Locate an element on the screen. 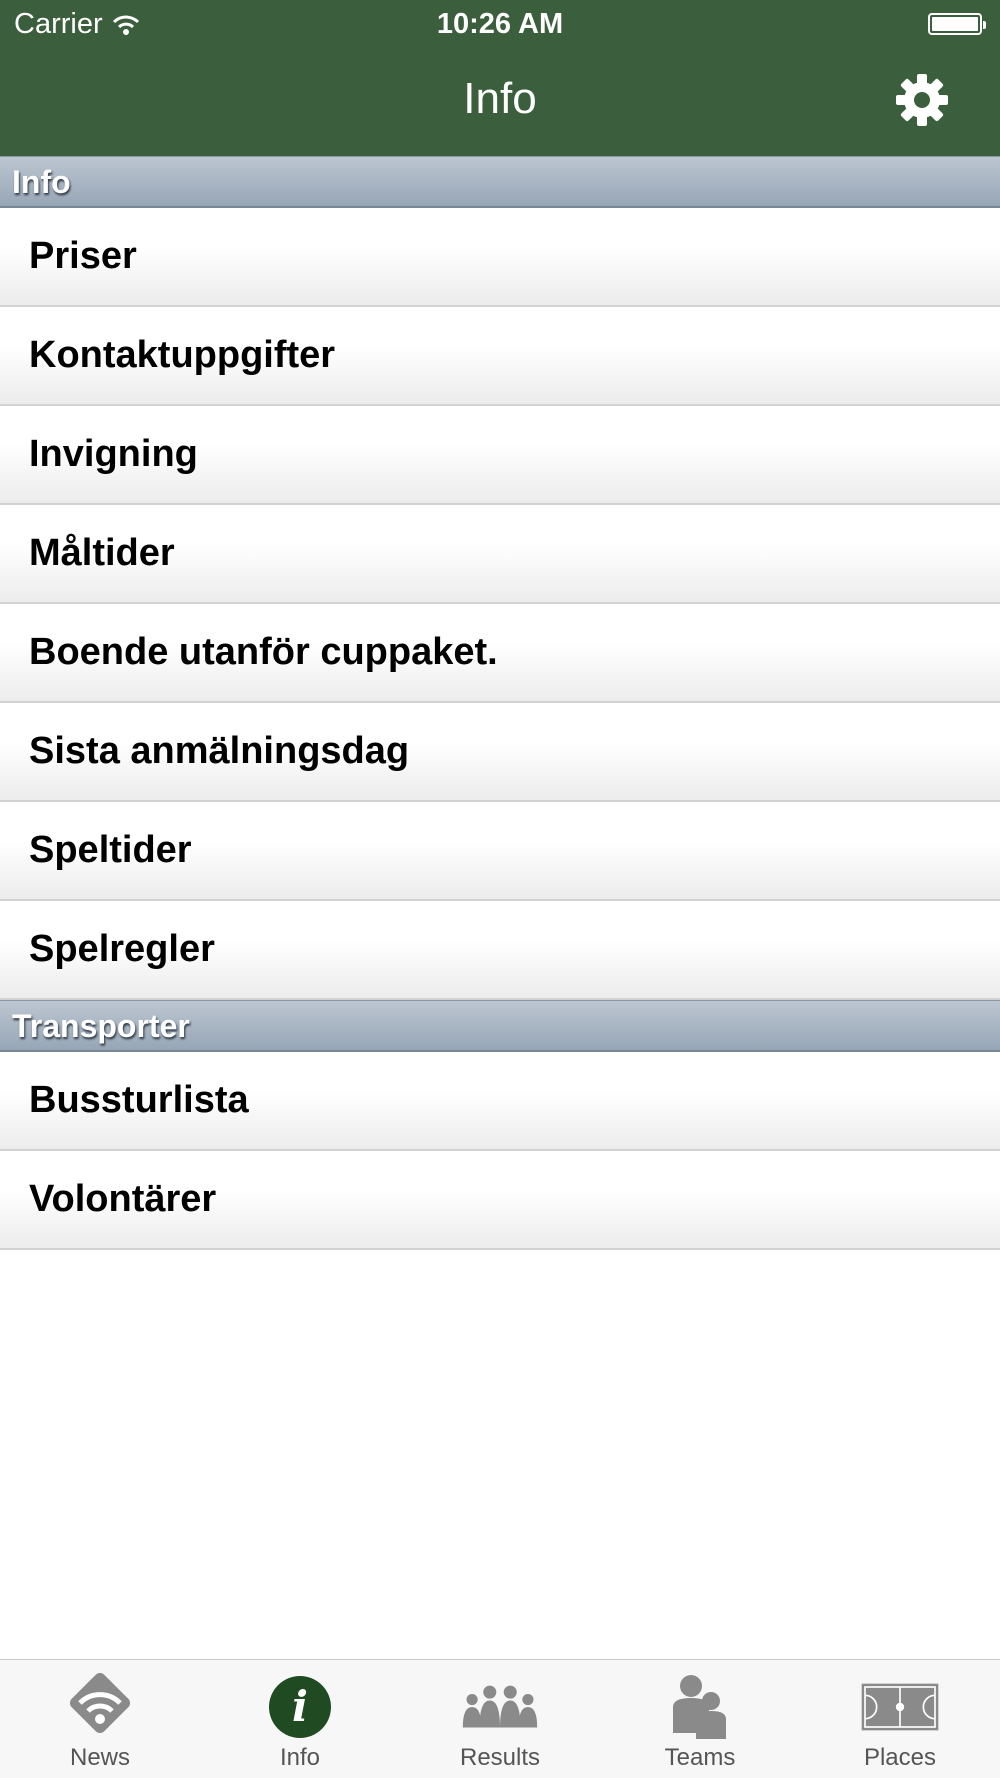  battery-icon is located at coordinates (957, 24).